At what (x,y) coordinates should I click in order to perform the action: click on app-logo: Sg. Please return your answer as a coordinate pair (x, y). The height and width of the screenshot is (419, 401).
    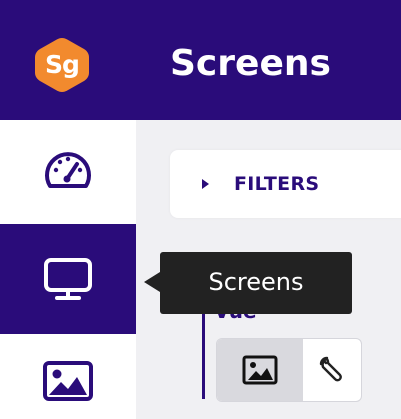
    Looking at the image, I should click on (62, 65).